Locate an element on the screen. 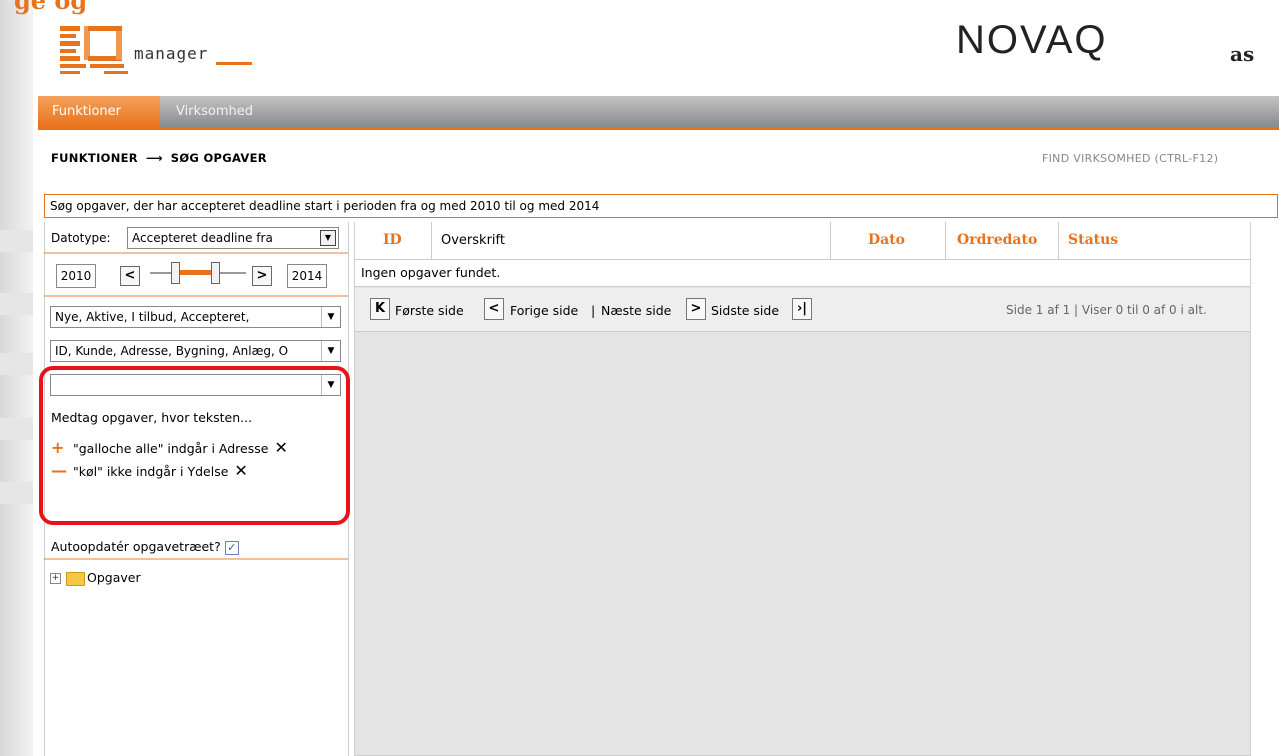 Image resolution: width=1279 pixels, height=756 pixels. first-page-icon: K is located at coordinates (380, 309).